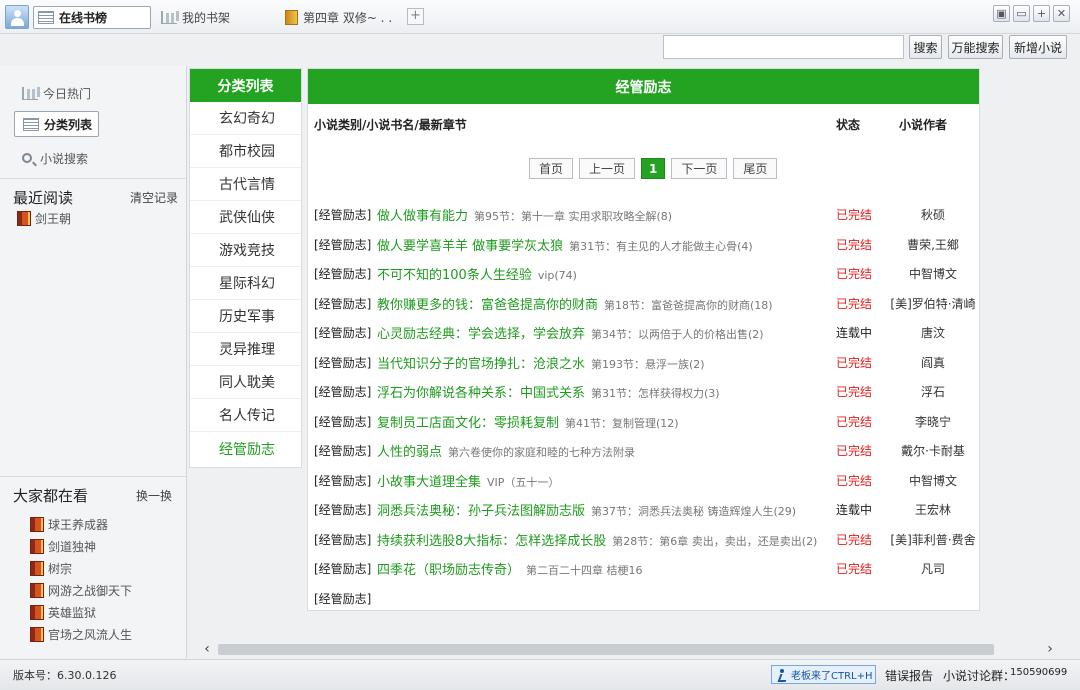 This screenshot has width=1080, height=690. I want to click on table-row: [经管励志] 做人做事有能力 第95节：第十一章 实用求职攻略全解(8) 已完结 秋硕, so click(643, 214).